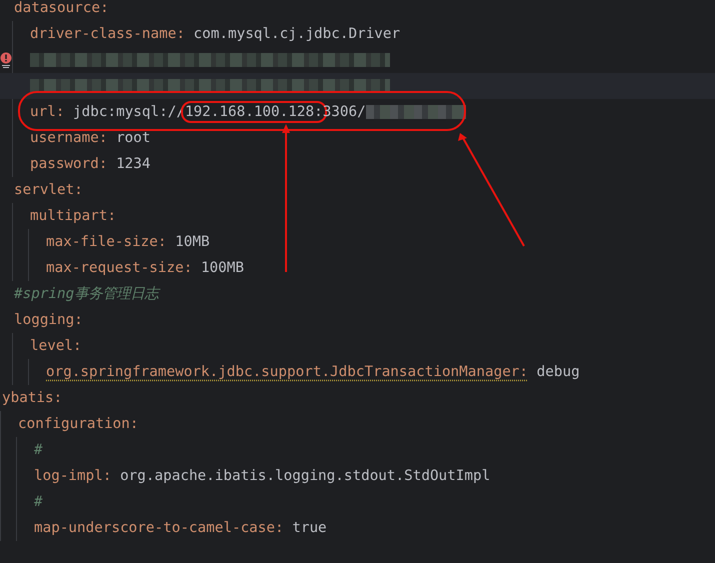 This screenshot has height=563, width=715. I want to click on yaml-key: password:, so click(69, 164).